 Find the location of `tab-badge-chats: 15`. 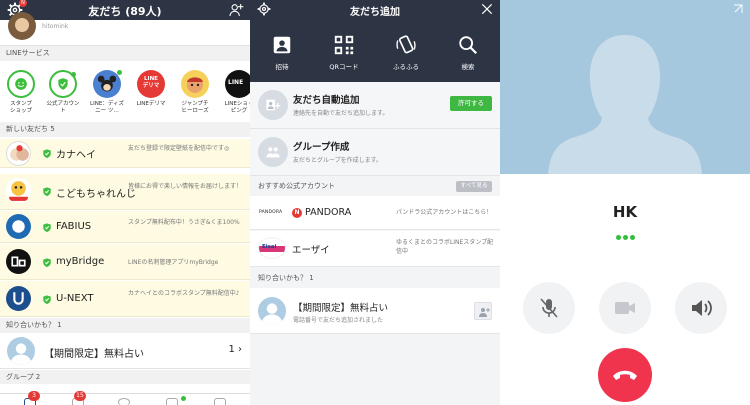

tab-badge-chats: 15 is located at coordinates (80, 396).